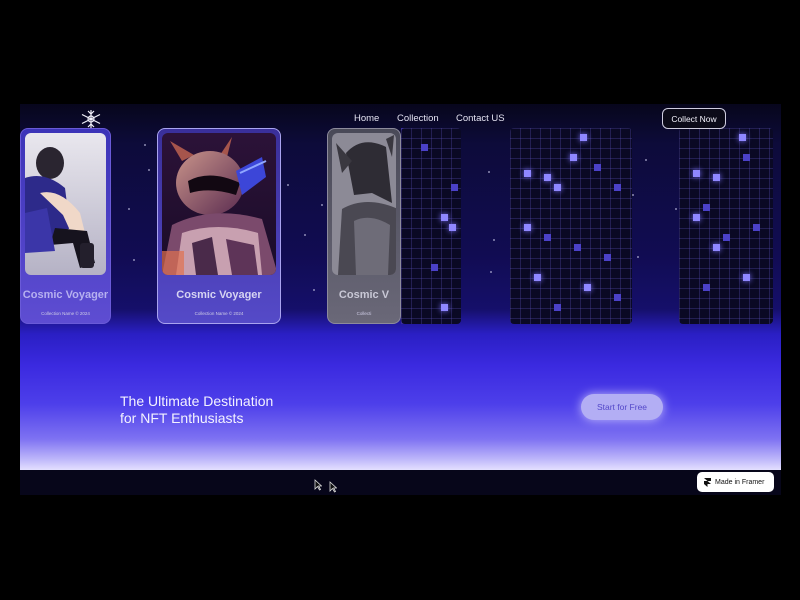 This screenshot has height=600, width=800. Describe the element at coordinates (707, 482) in the screenshot. I see `framer-icon` at that location.